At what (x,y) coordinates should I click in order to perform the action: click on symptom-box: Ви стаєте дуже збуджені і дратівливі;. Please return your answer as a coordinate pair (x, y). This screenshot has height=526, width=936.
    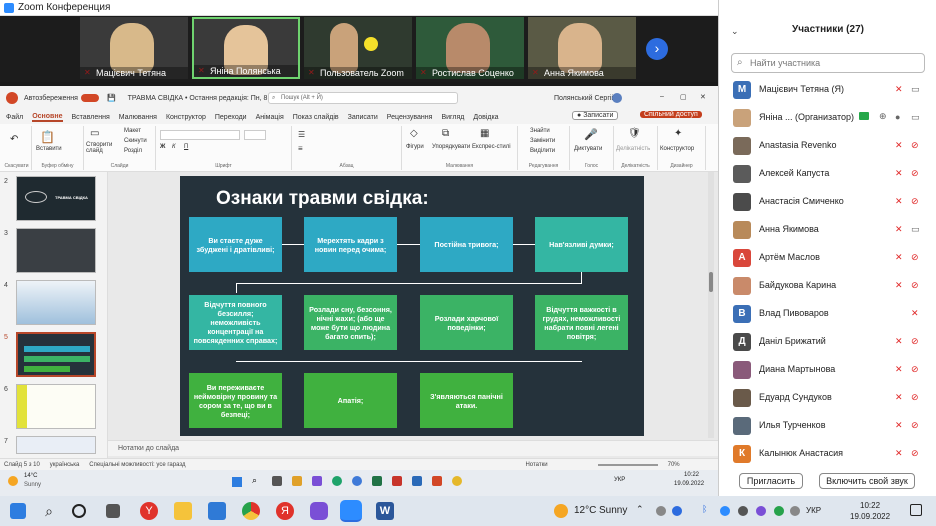
    Looking at the image, I should click on (235, 244).